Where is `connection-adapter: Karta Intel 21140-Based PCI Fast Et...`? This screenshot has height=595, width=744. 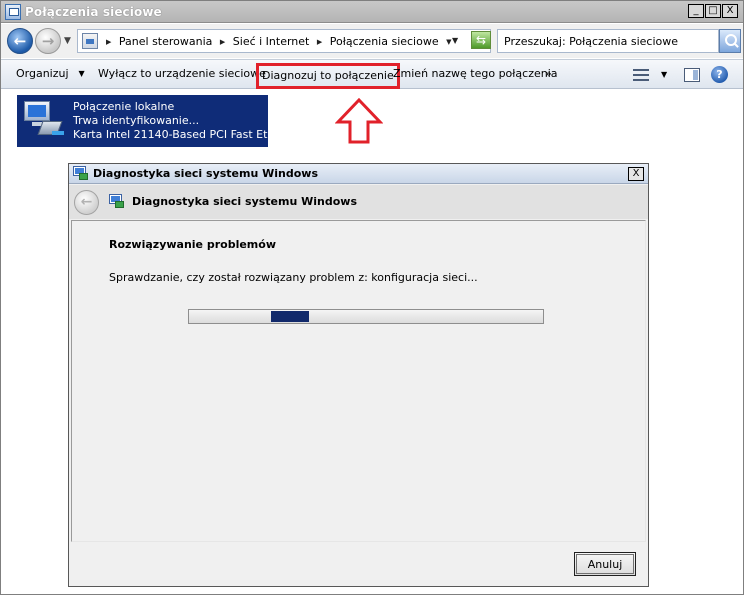 connection-adapter: Karta Intel 21140-Based PCI Fast Et... is located at coordinates (175, 134).